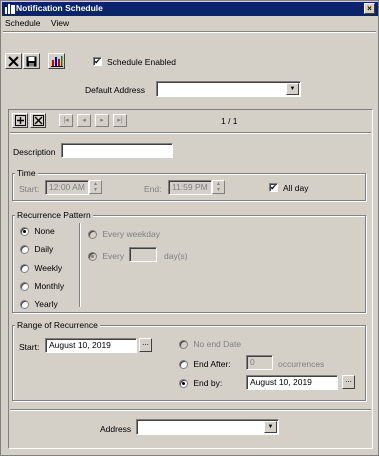 This screenshot has width=379, height=456. I want to click on end-time-value: 11:59 PM, so click(190, 187).